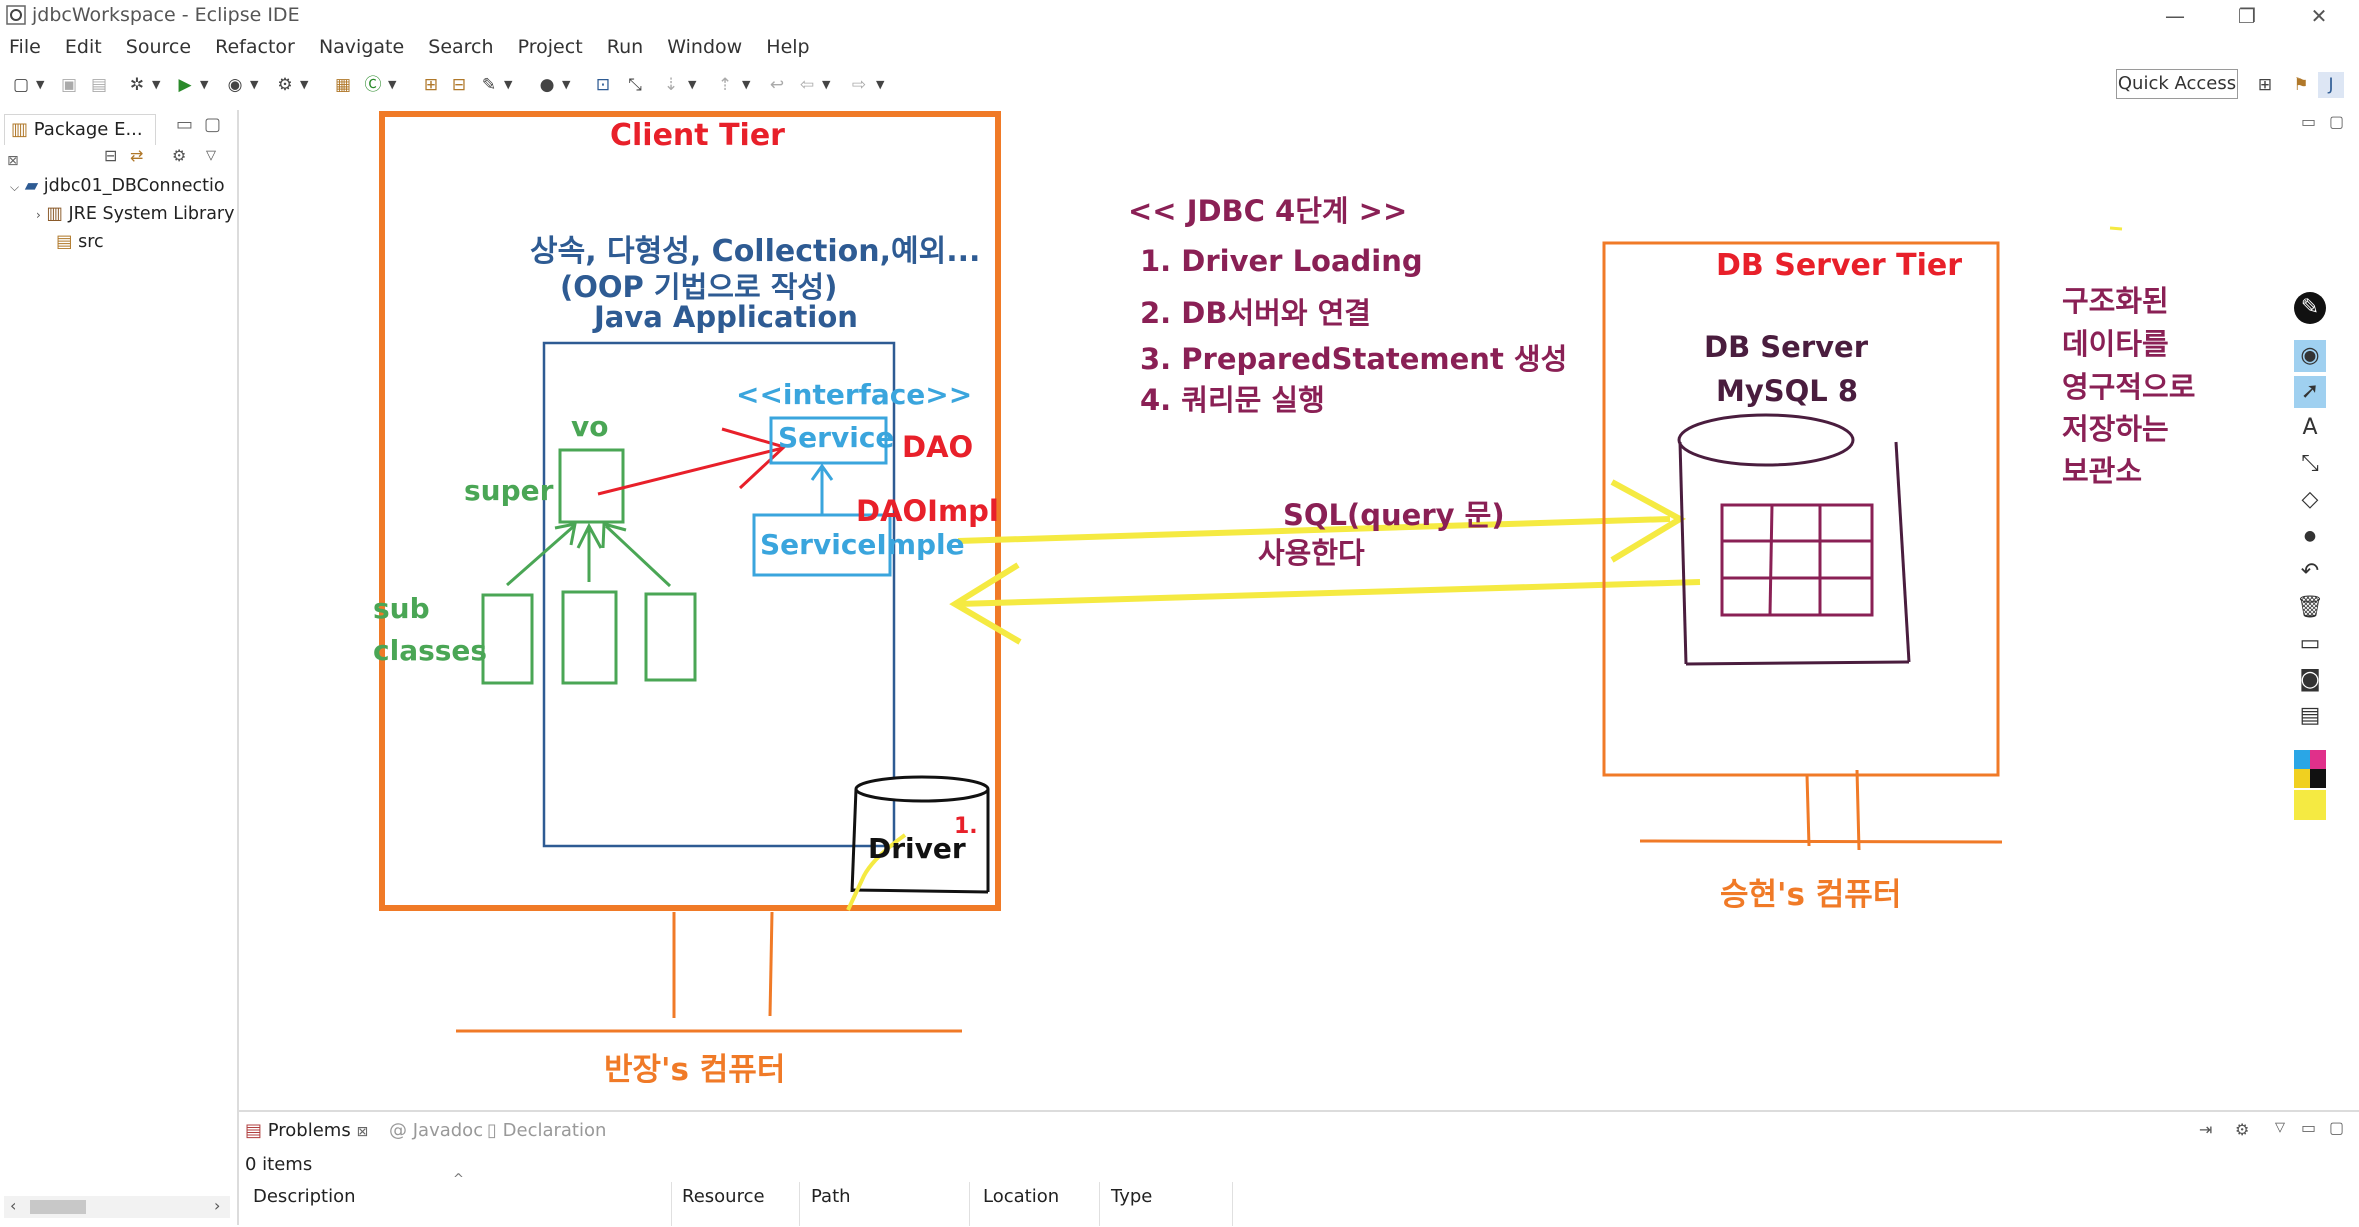  Describe the element at coordinates (1329, 593) in the screenshot. I see `sql-response-arrow` at that location.